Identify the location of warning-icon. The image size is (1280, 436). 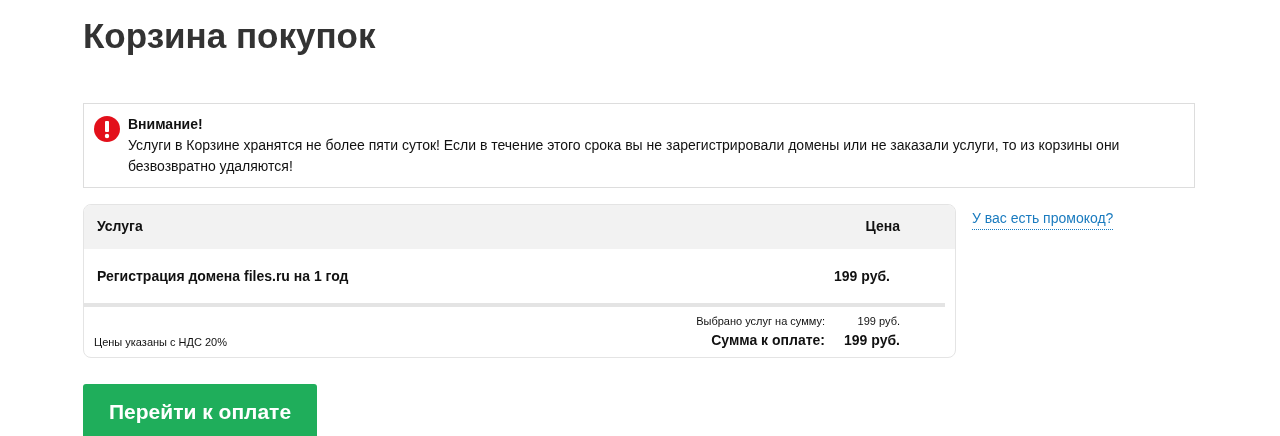
(107, 129).